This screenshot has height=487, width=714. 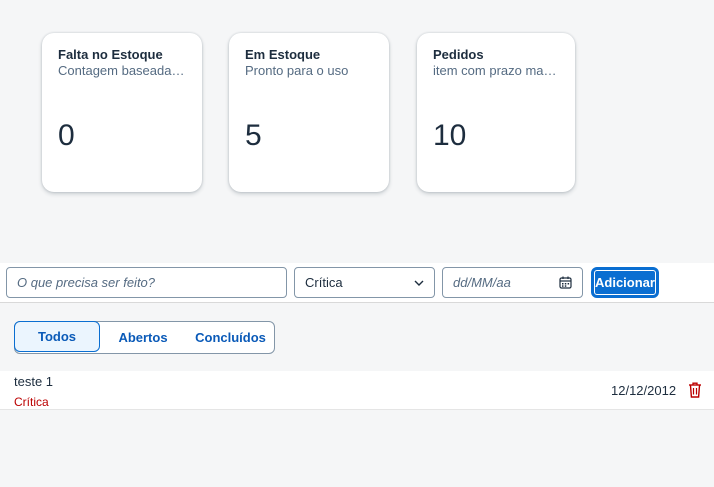 I want to click on task-input-placeholder: O que precisa ser feito?, so click(x=86, y=282).